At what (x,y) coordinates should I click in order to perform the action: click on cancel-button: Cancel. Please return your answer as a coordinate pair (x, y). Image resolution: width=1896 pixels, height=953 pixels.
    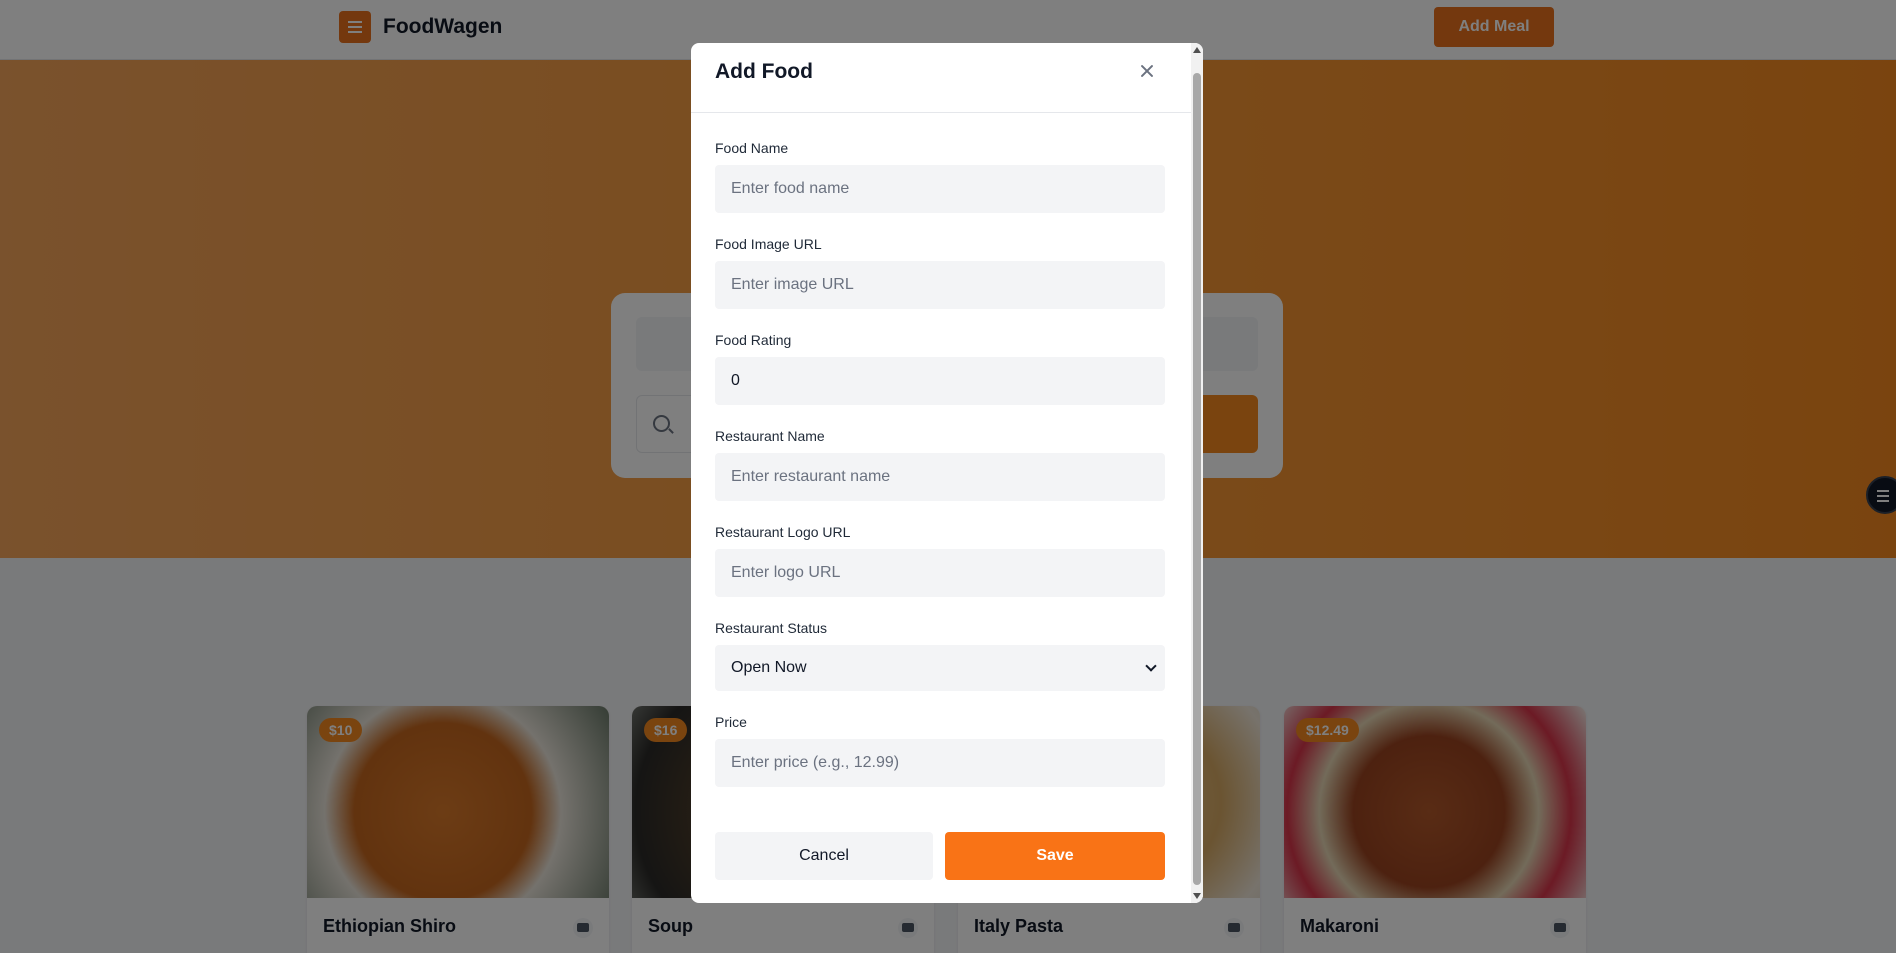
    Looking at the image, I should click on (824, 856).